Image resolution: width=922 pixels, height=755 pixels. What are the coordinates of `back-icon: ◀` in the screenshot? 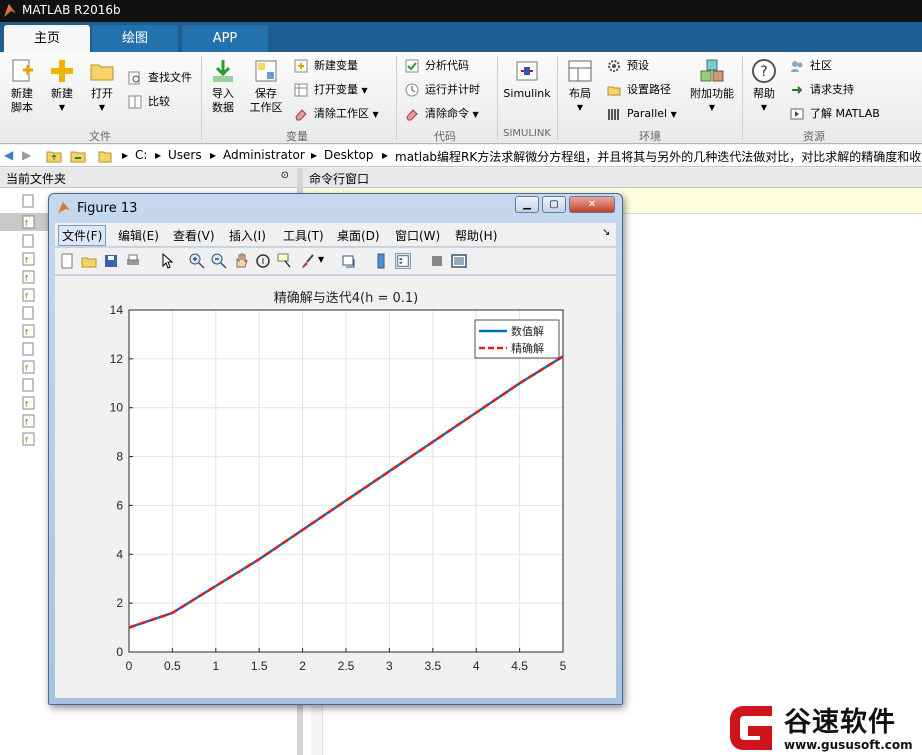 It's located at (8, 155).